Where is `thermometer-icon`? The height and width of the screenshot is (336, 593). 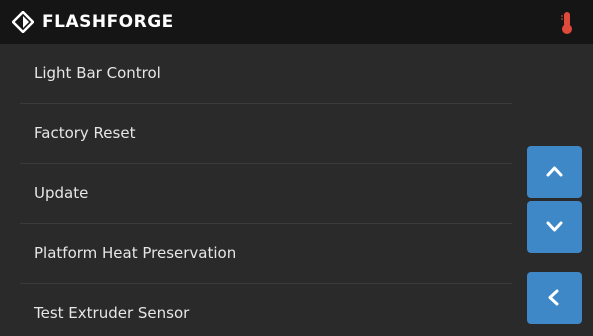 thermometer-icon is located at coordinates (566, 23).